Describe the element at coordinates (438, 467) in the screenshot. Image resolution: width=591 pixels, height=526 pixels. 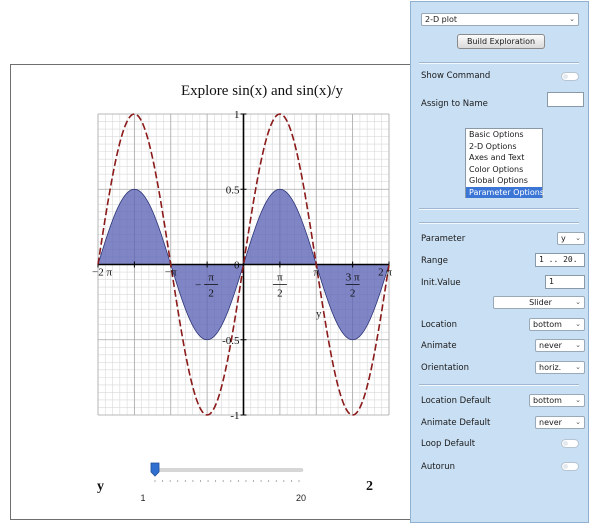
I see `autorun-label: Autorun` at that location.